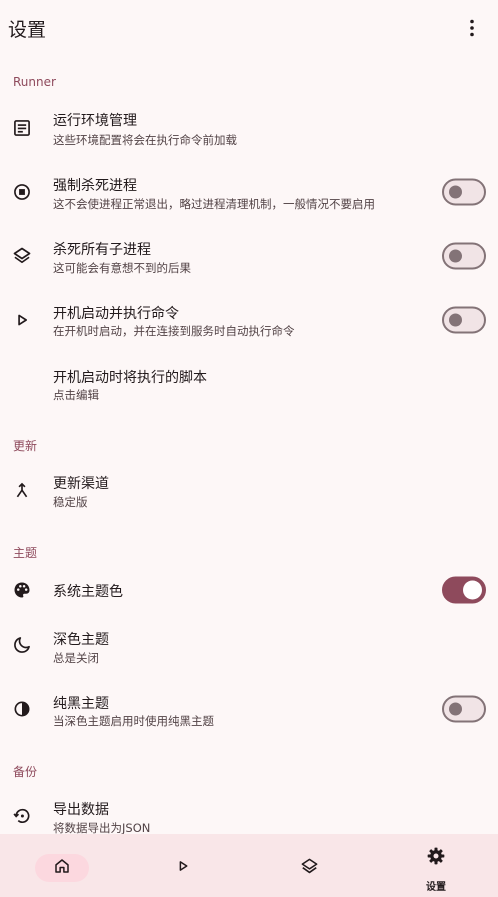  What do you see at coordinates (122, 268) in the screenshot?
I see `setting-subtitle: 这可能会有意想不到的后果` at bounding box center [122, 268].